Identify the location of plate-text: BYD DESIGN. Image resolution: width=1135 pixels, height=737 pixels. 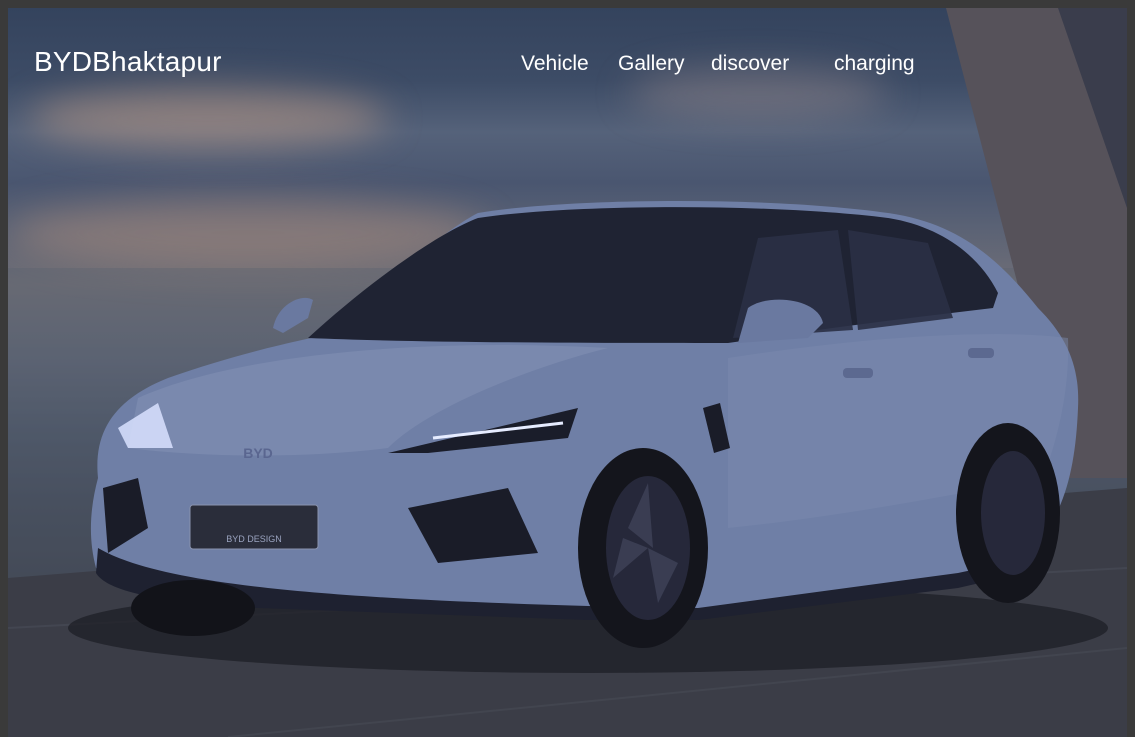
(254, 539).